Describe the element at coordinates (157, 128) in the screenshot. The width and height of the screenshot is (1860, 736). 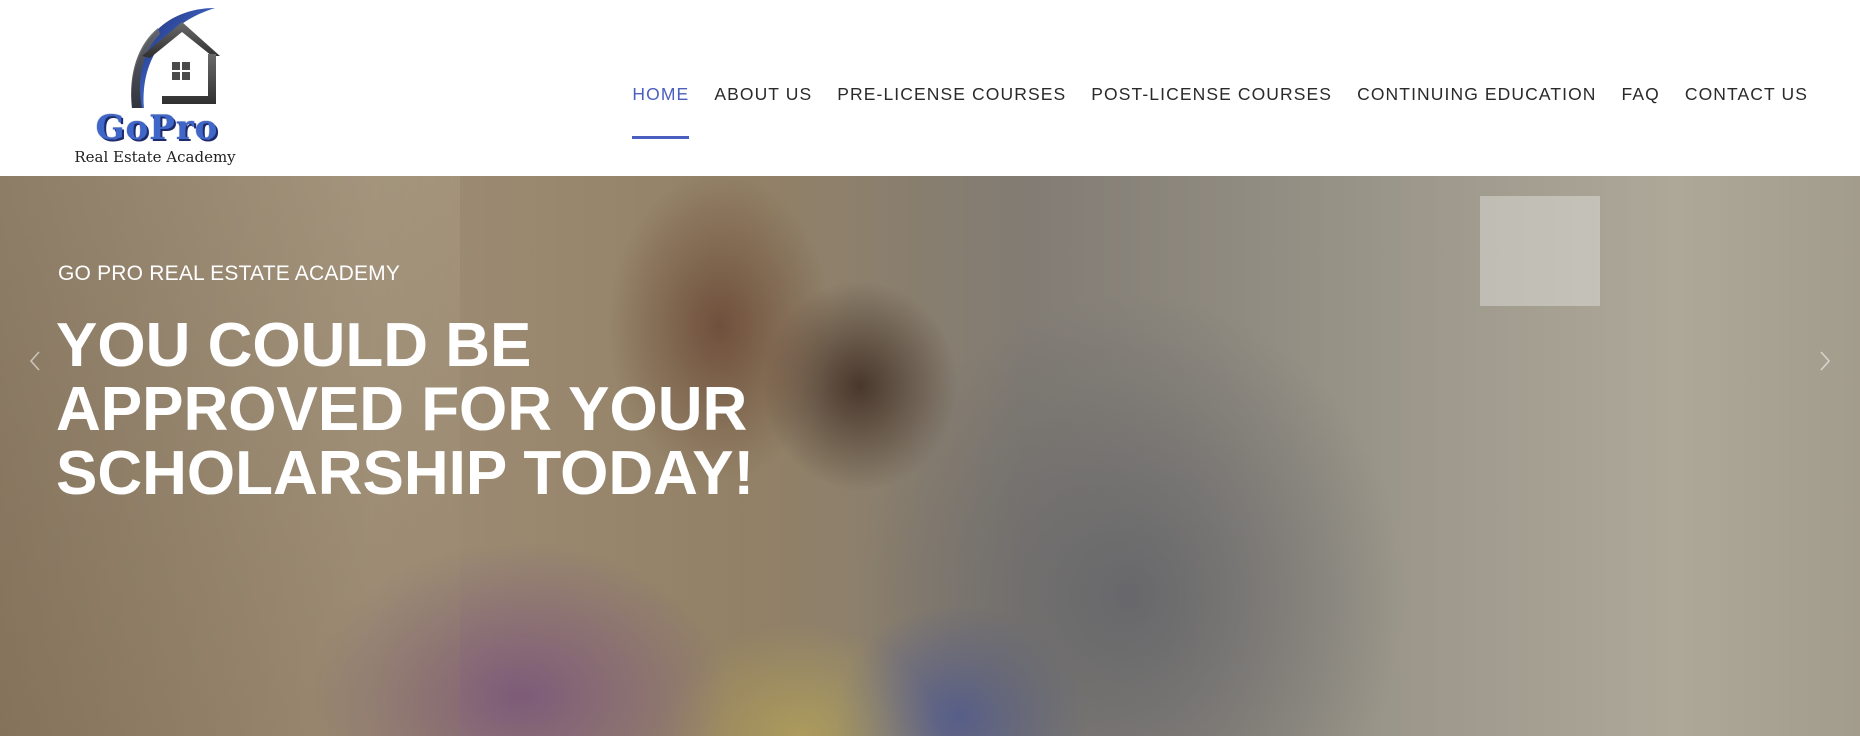
I see `logo-wordmark: GoPro` at that location.